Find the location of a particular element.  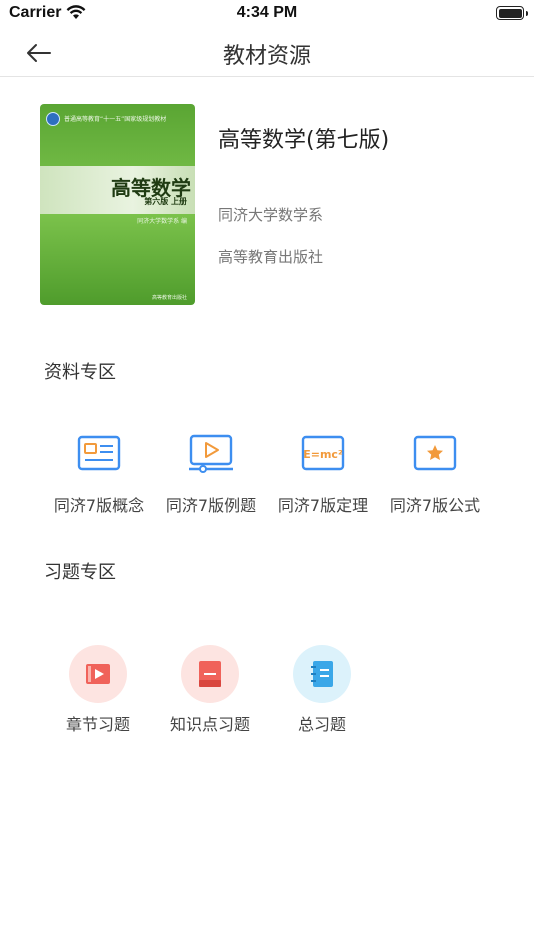

exercises-section-title: 习题专区 is located at coordinates (80, 572).